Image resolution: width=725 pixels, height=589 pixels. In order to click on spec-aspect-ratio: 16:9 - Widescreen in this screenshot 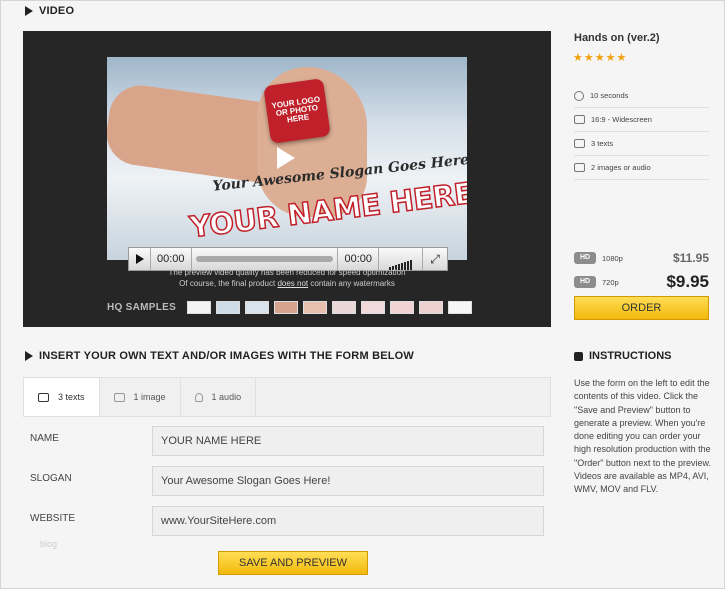, I will do `click(641, 120)`.